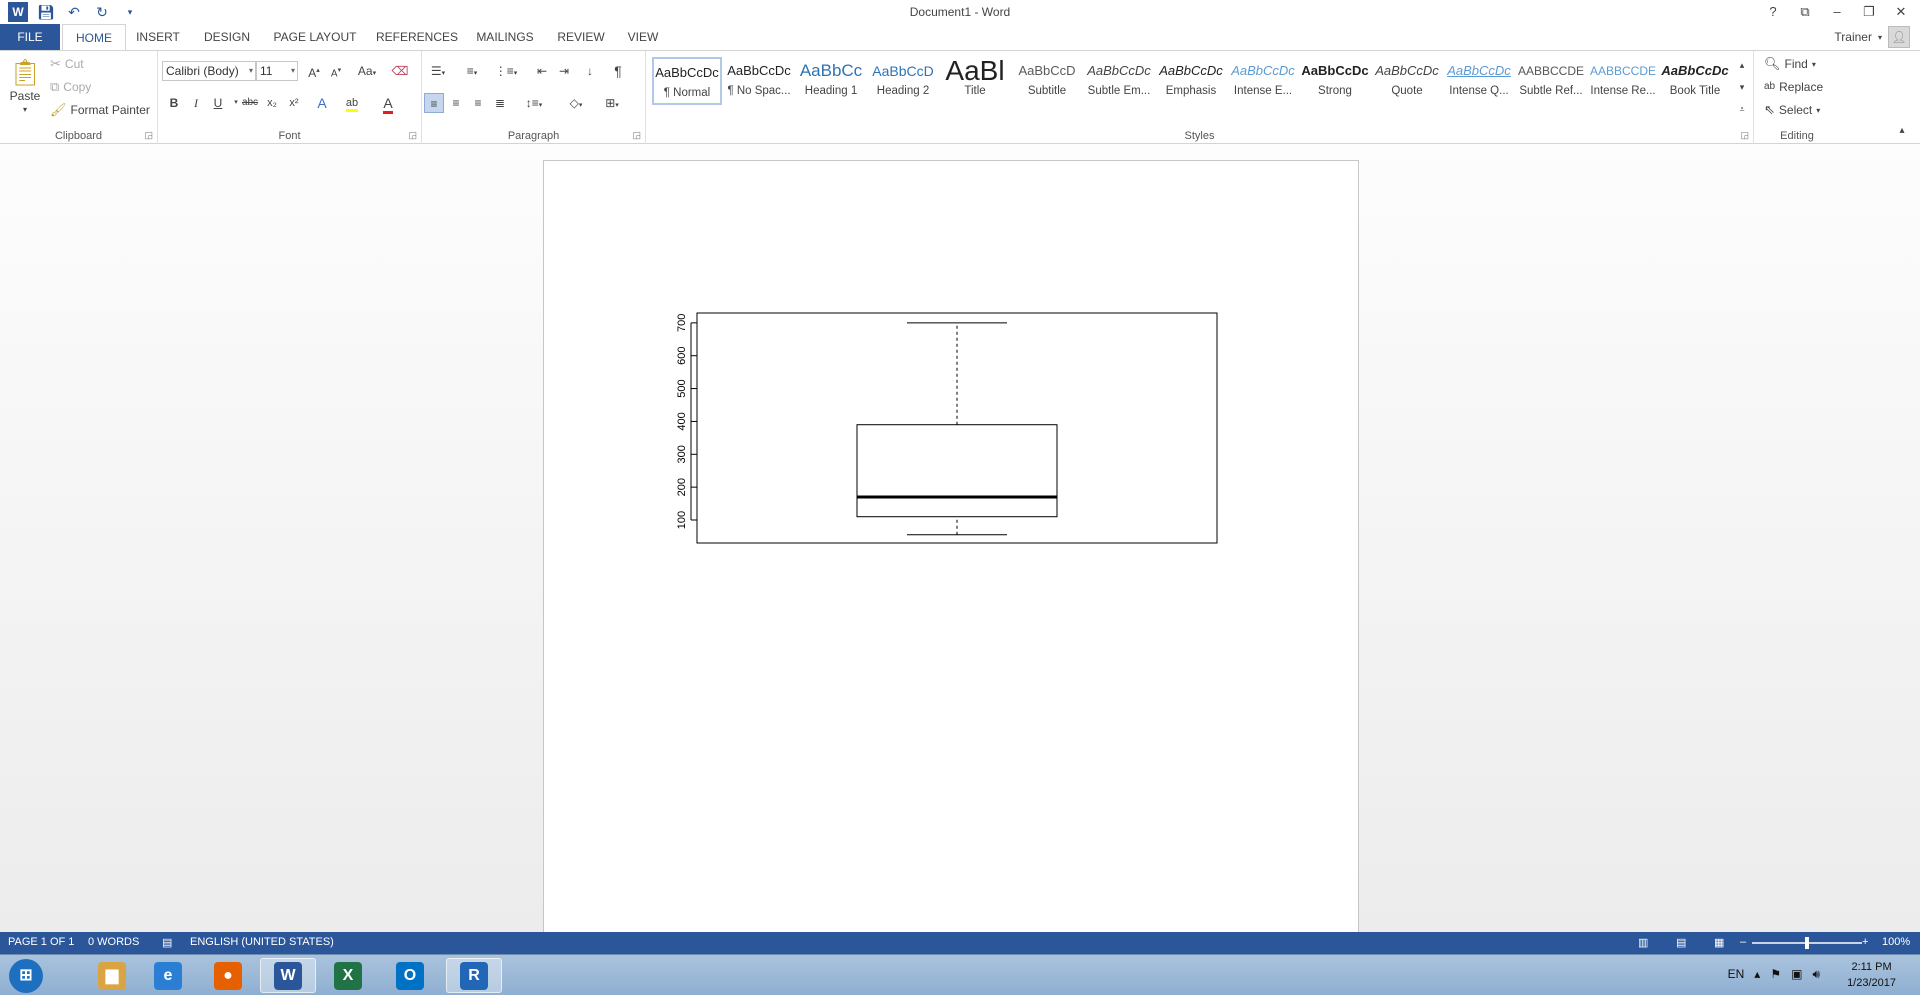 The image size is (1920, 995). Describe the element at coordinates (277, 71) in the screenshot. I see `font-size-combo: 11 ▾` at that location.